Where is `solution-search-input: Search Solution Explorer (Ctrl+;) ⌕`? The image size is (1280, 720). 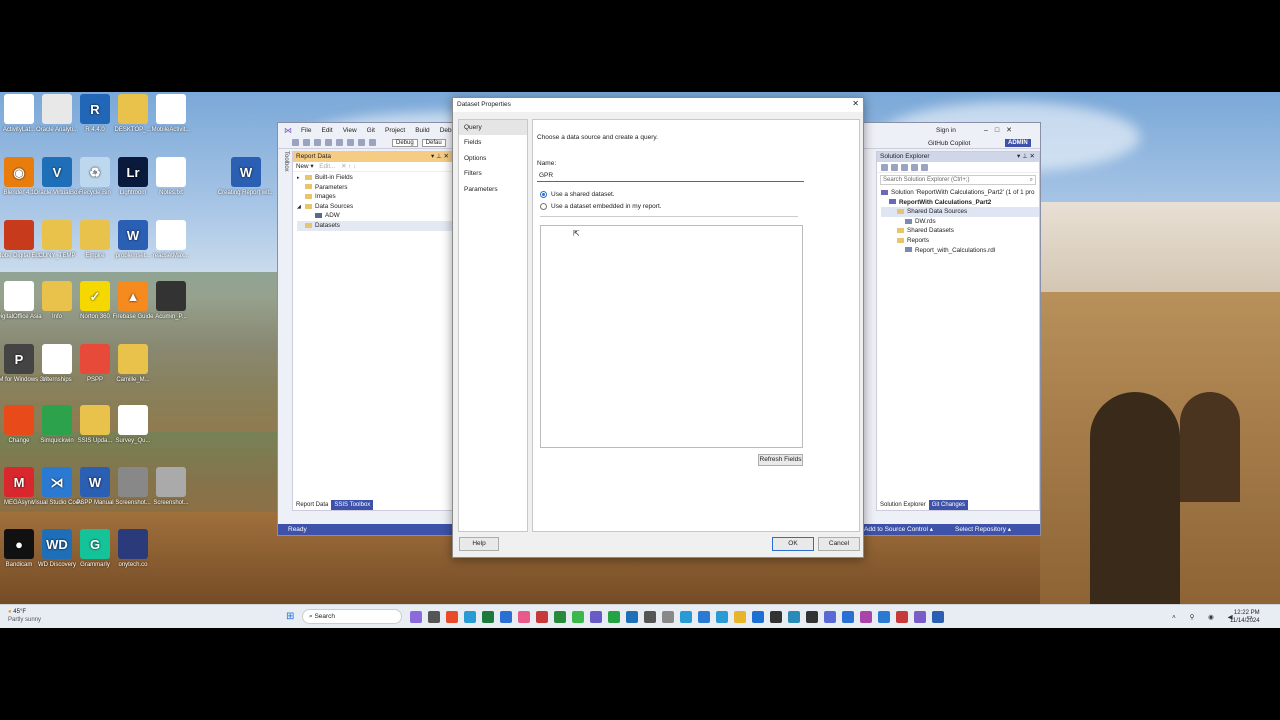 solution-search-input: Search Solution Explorer (Ctrl+;) ⌕ is located at coordinates (958, 180).